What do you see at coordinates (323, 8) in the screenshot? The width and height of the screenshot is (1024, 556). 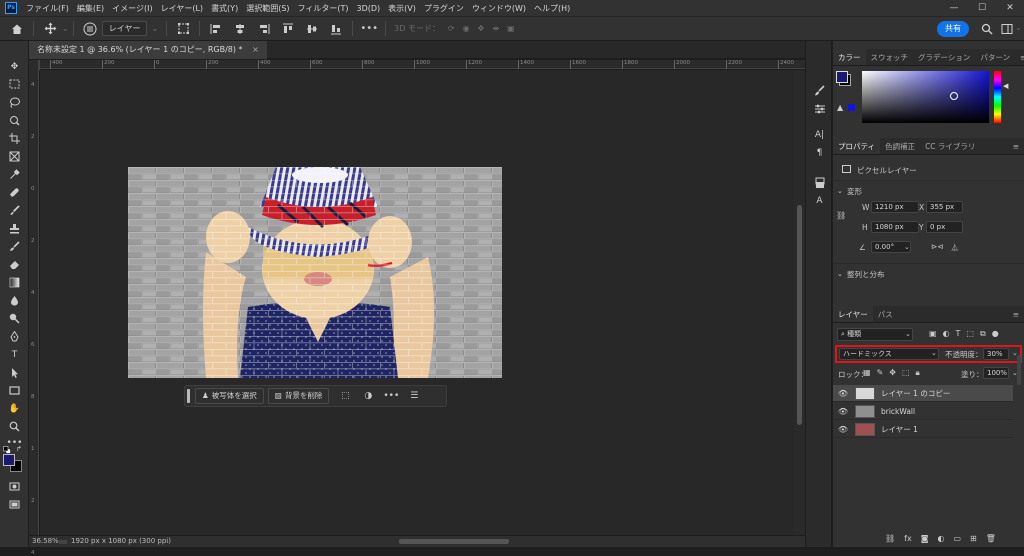 I see `menu-filter: フィルター(T)` at bounding box center [323, 8].